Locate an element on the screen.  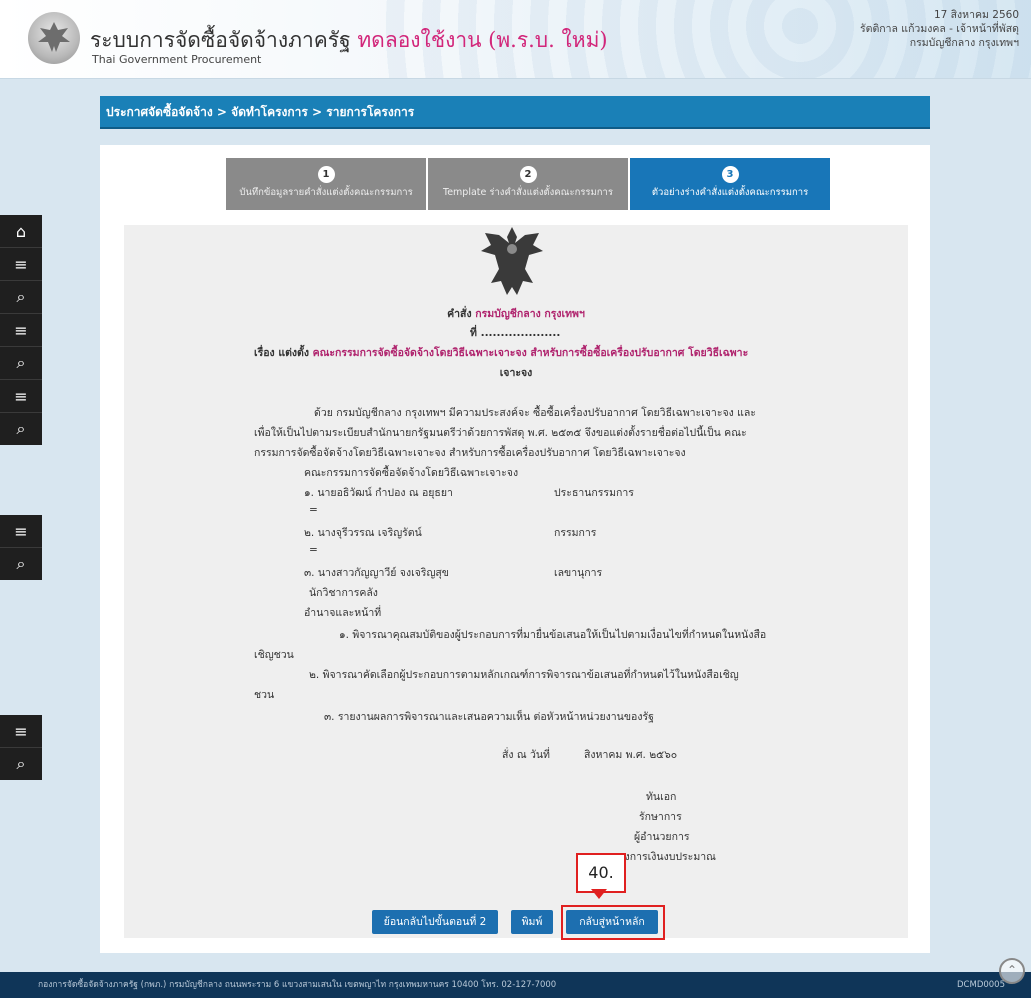
print-button: พิมพ์ is located at coordinates (532, 922).